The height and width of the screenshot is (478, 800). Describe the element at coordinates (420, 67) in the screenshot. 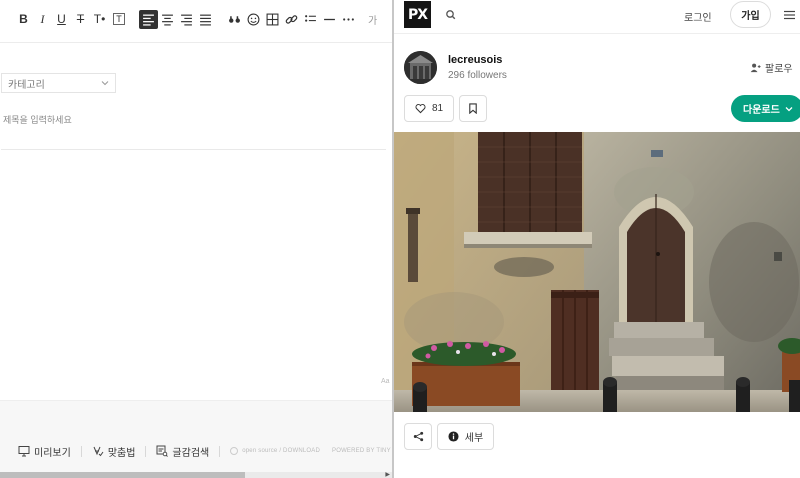

I see `author-avatar` at that location.